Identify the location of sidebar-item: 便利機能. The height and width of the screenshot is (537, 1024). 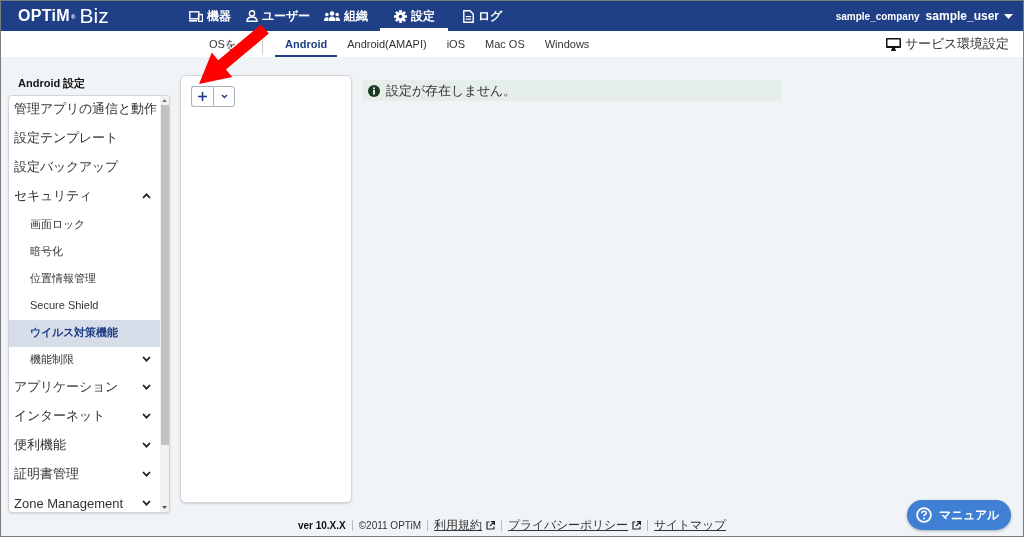
(84, 446).